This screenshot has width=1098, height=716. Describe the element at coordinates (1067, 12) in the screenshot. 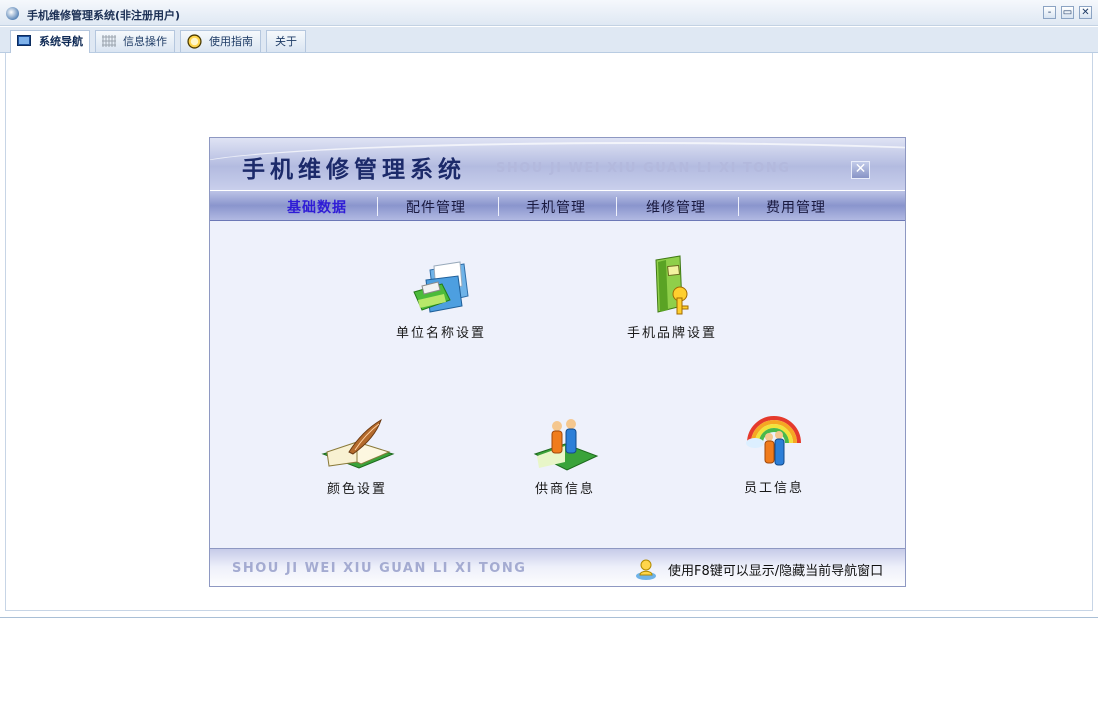

I see `restore-button: ▭` at that location.